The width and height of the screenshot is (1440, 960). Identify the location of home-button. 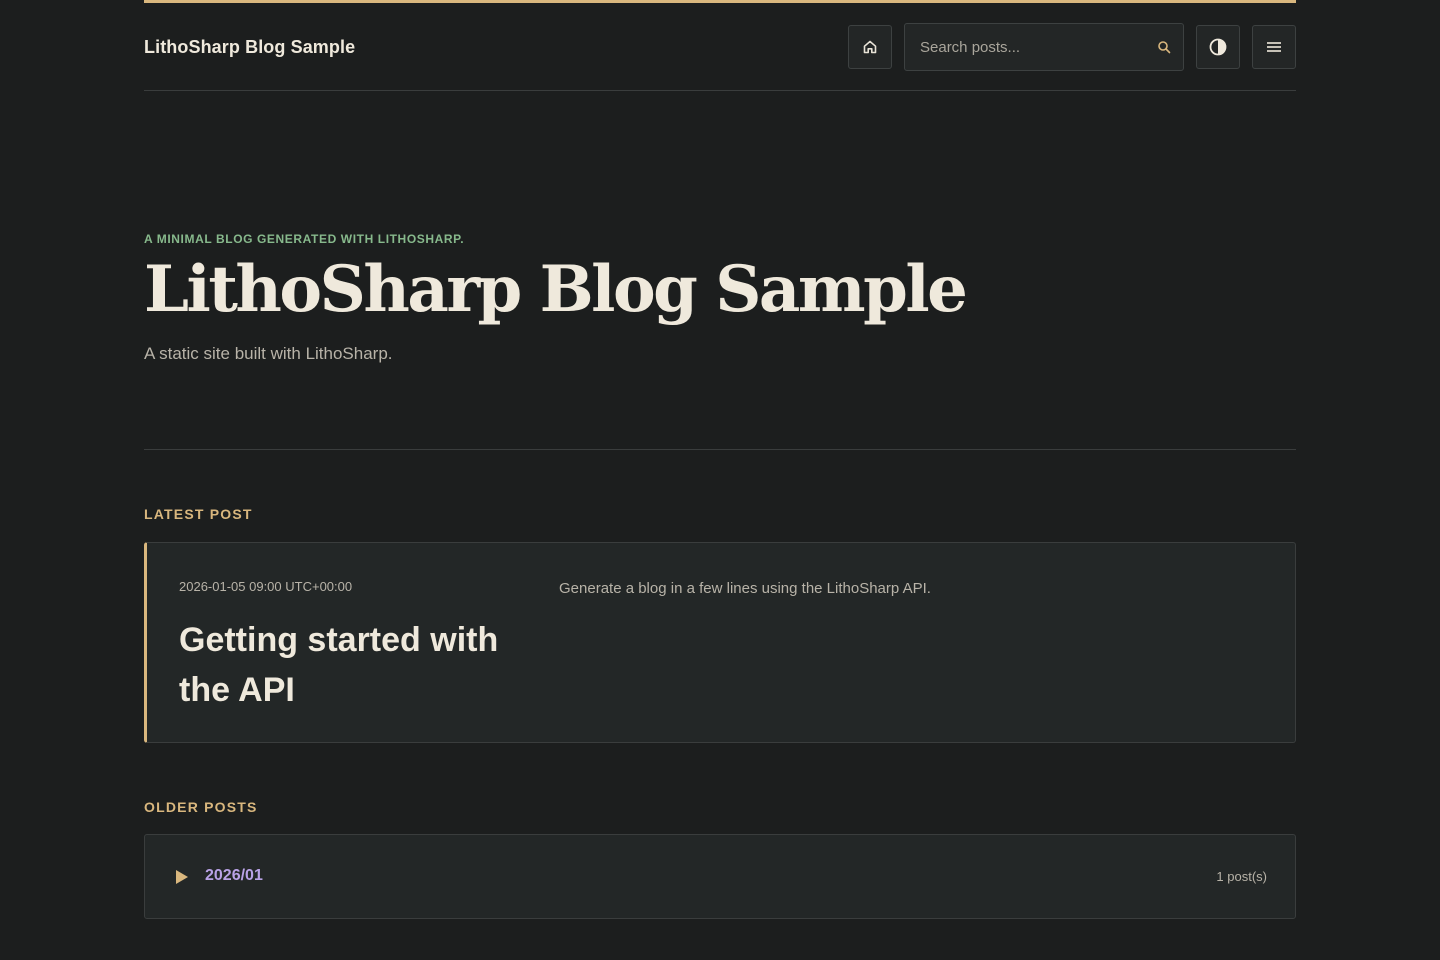
(870, 47).